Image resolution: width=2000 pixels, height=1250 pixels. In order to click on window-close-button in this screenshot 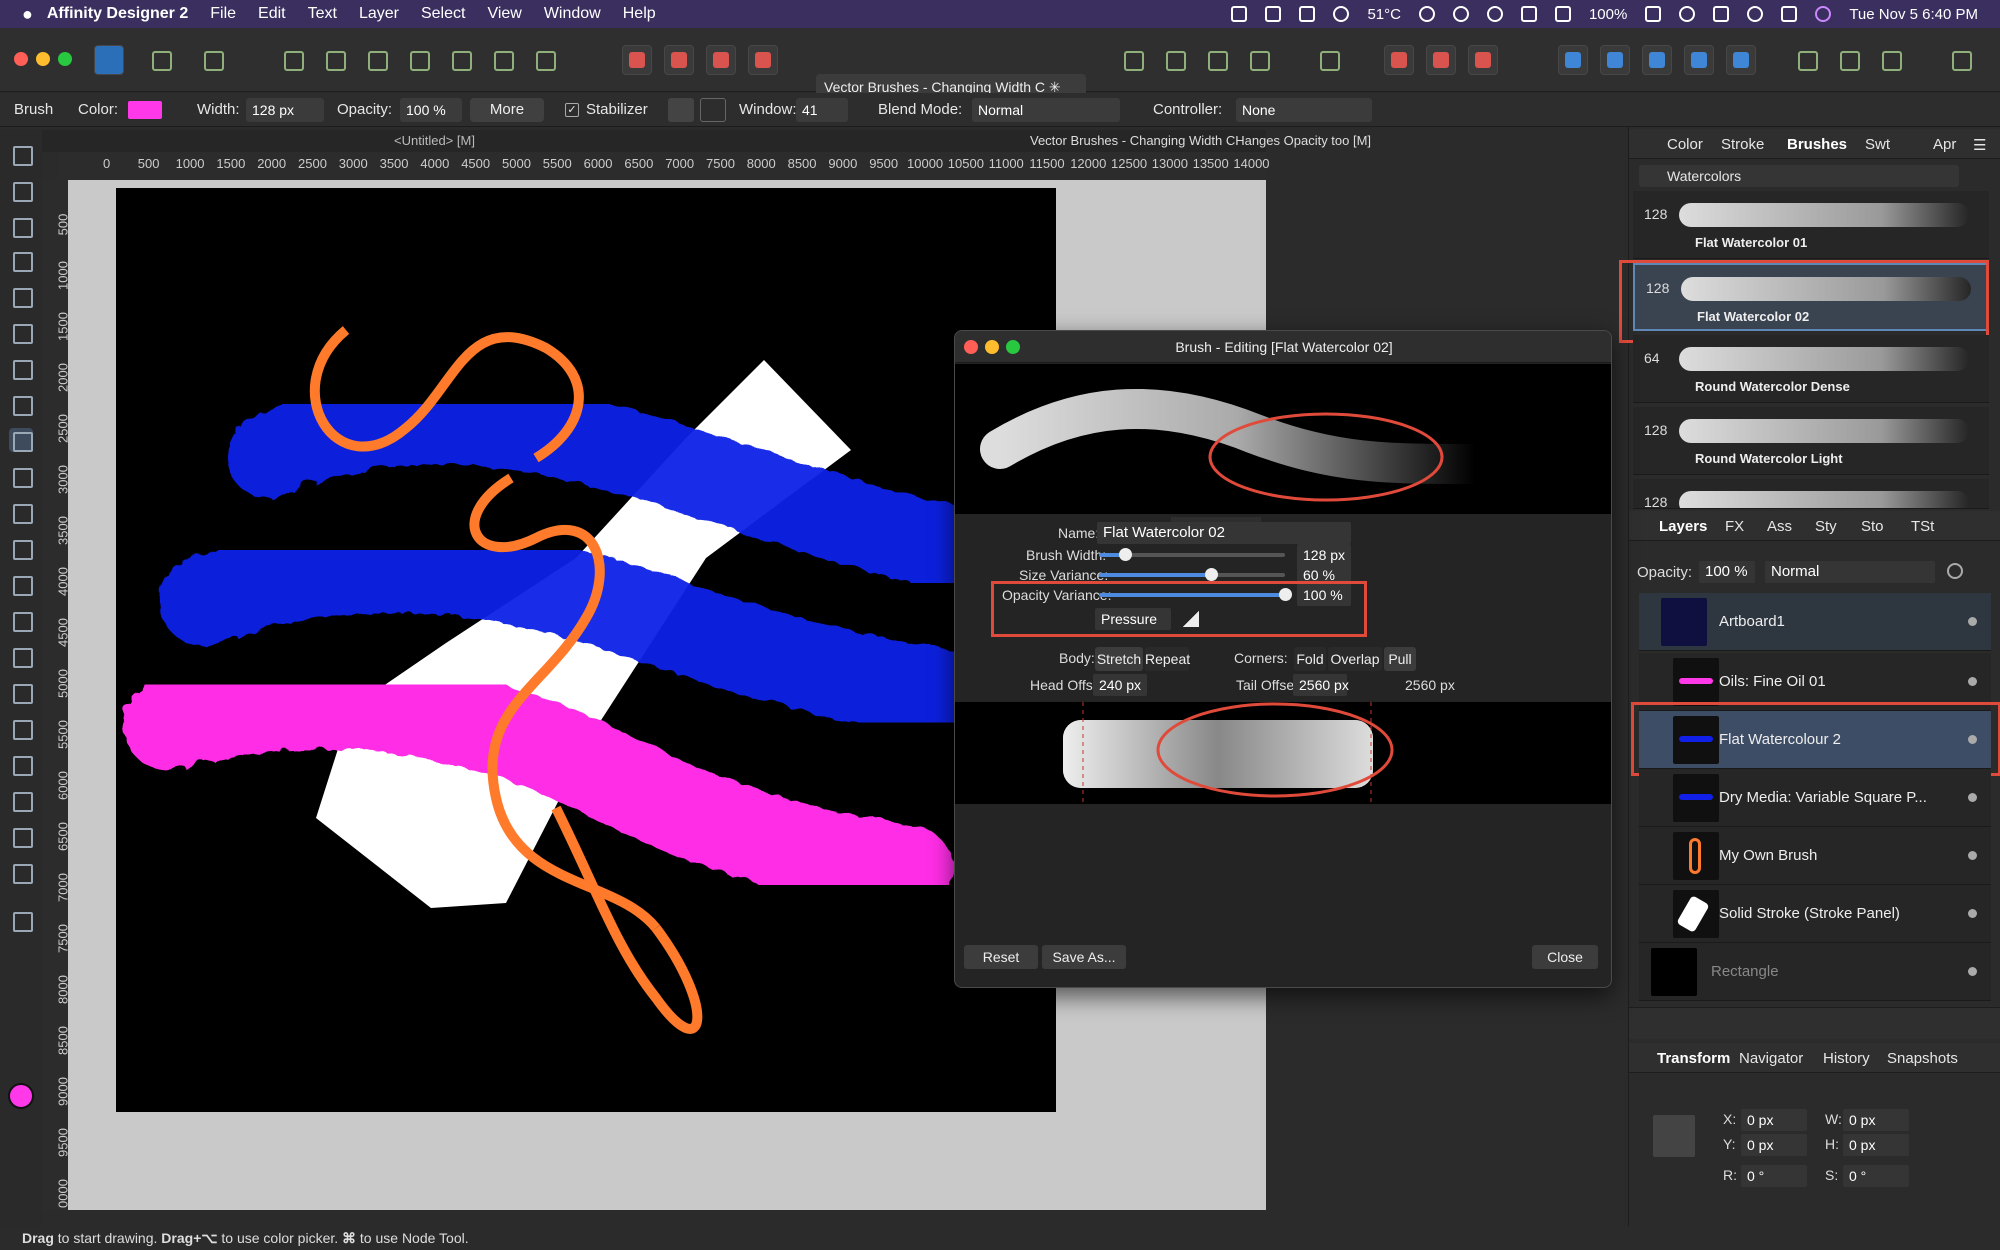, I will do `click(21, 59)`.